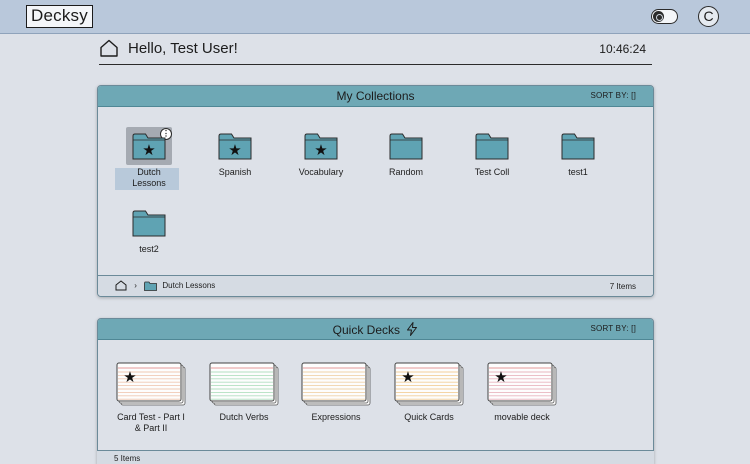 The image size is (750, 464). I want to click on collection-folder: Random, so click(406, 155).